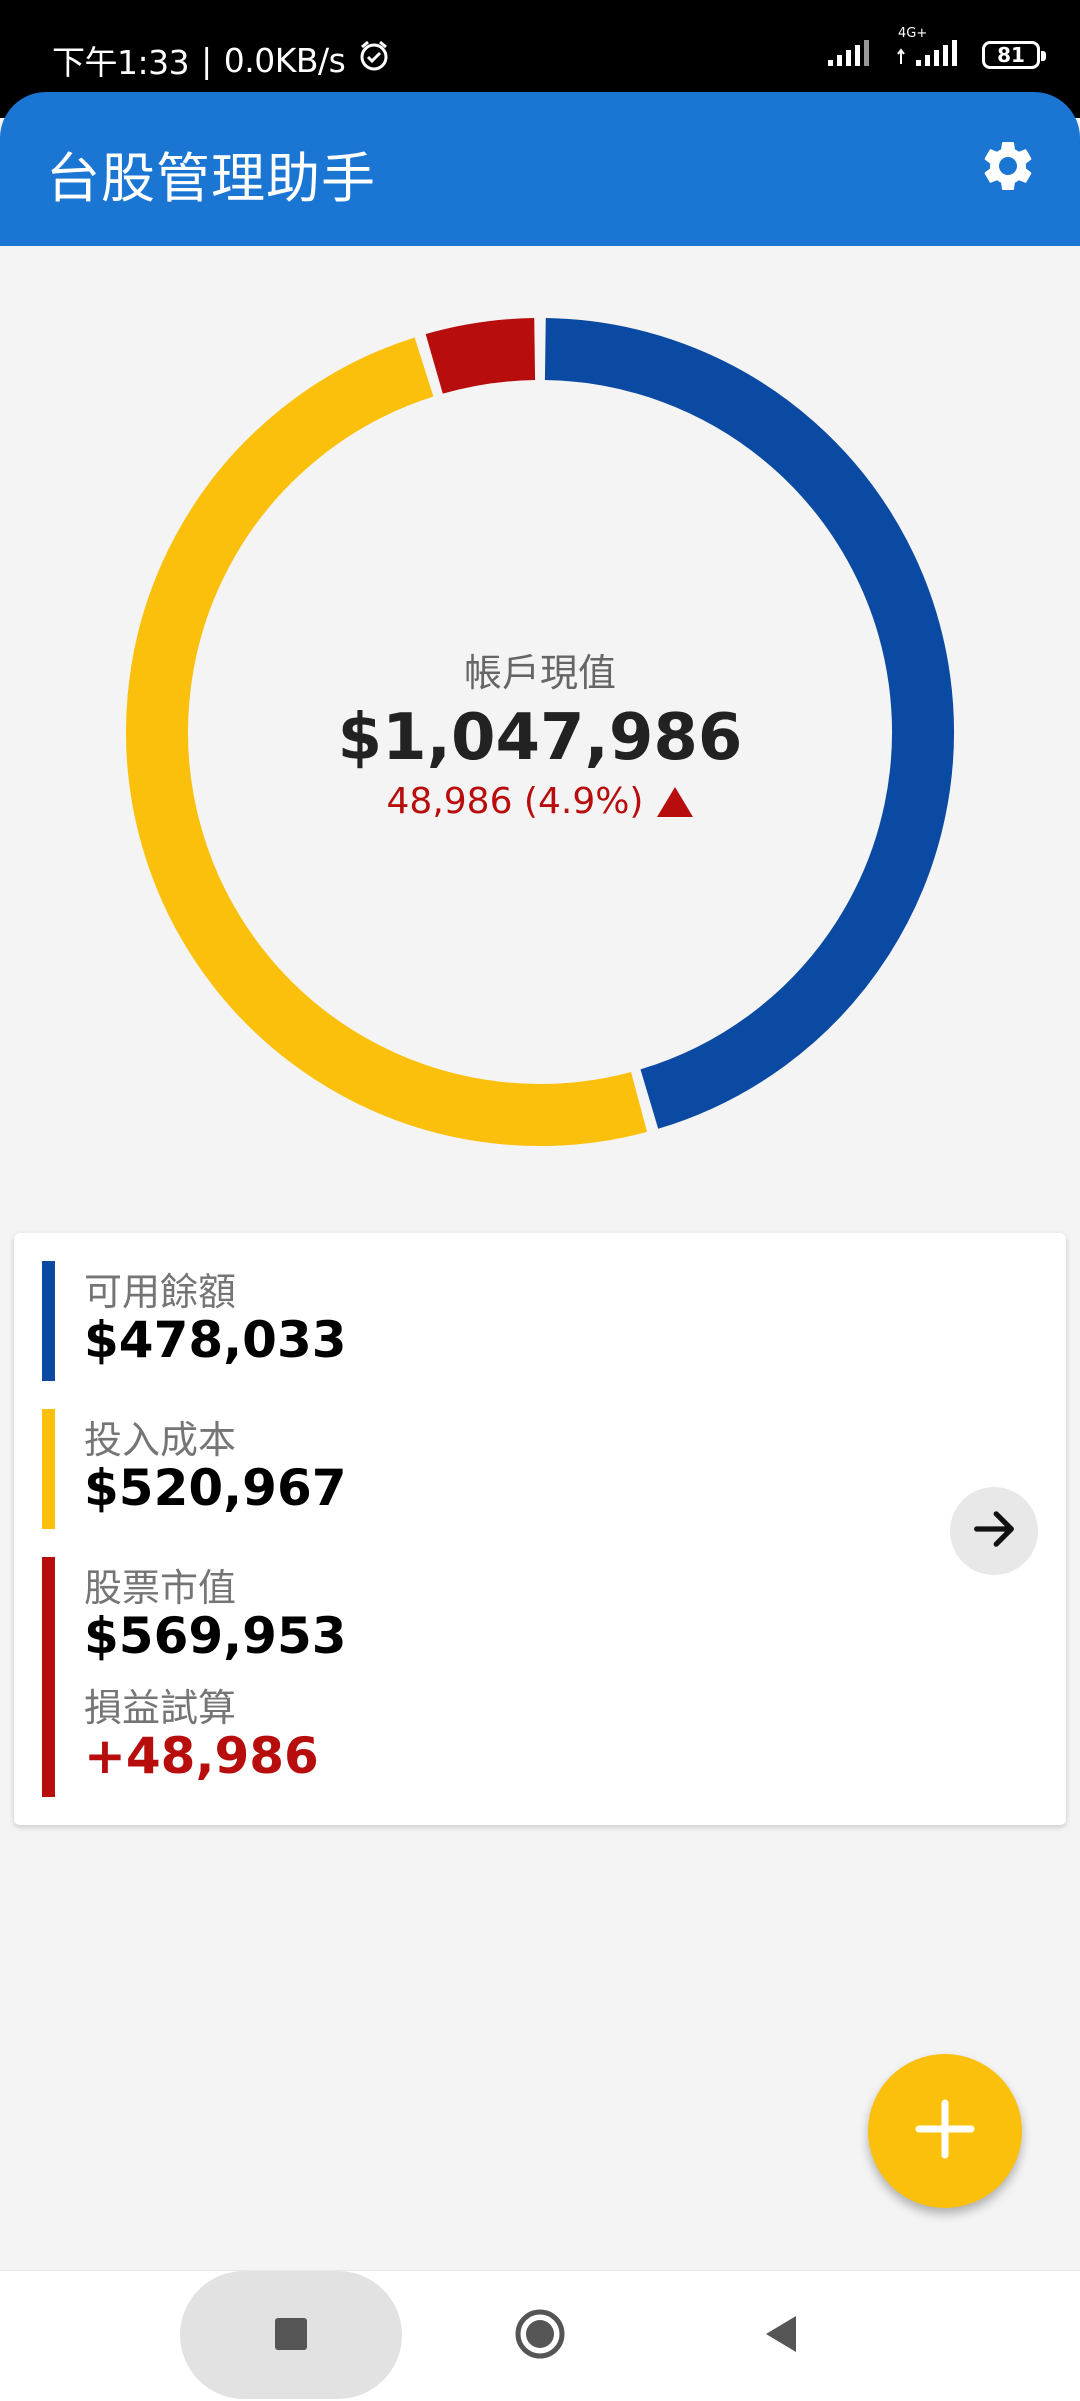 Image resolution: width=1080 pixels, height=2401 pixels. What do you see at coordinates (851, 55) in the screenshot?
I see `signal-icon` at bounding box center [851, 55].